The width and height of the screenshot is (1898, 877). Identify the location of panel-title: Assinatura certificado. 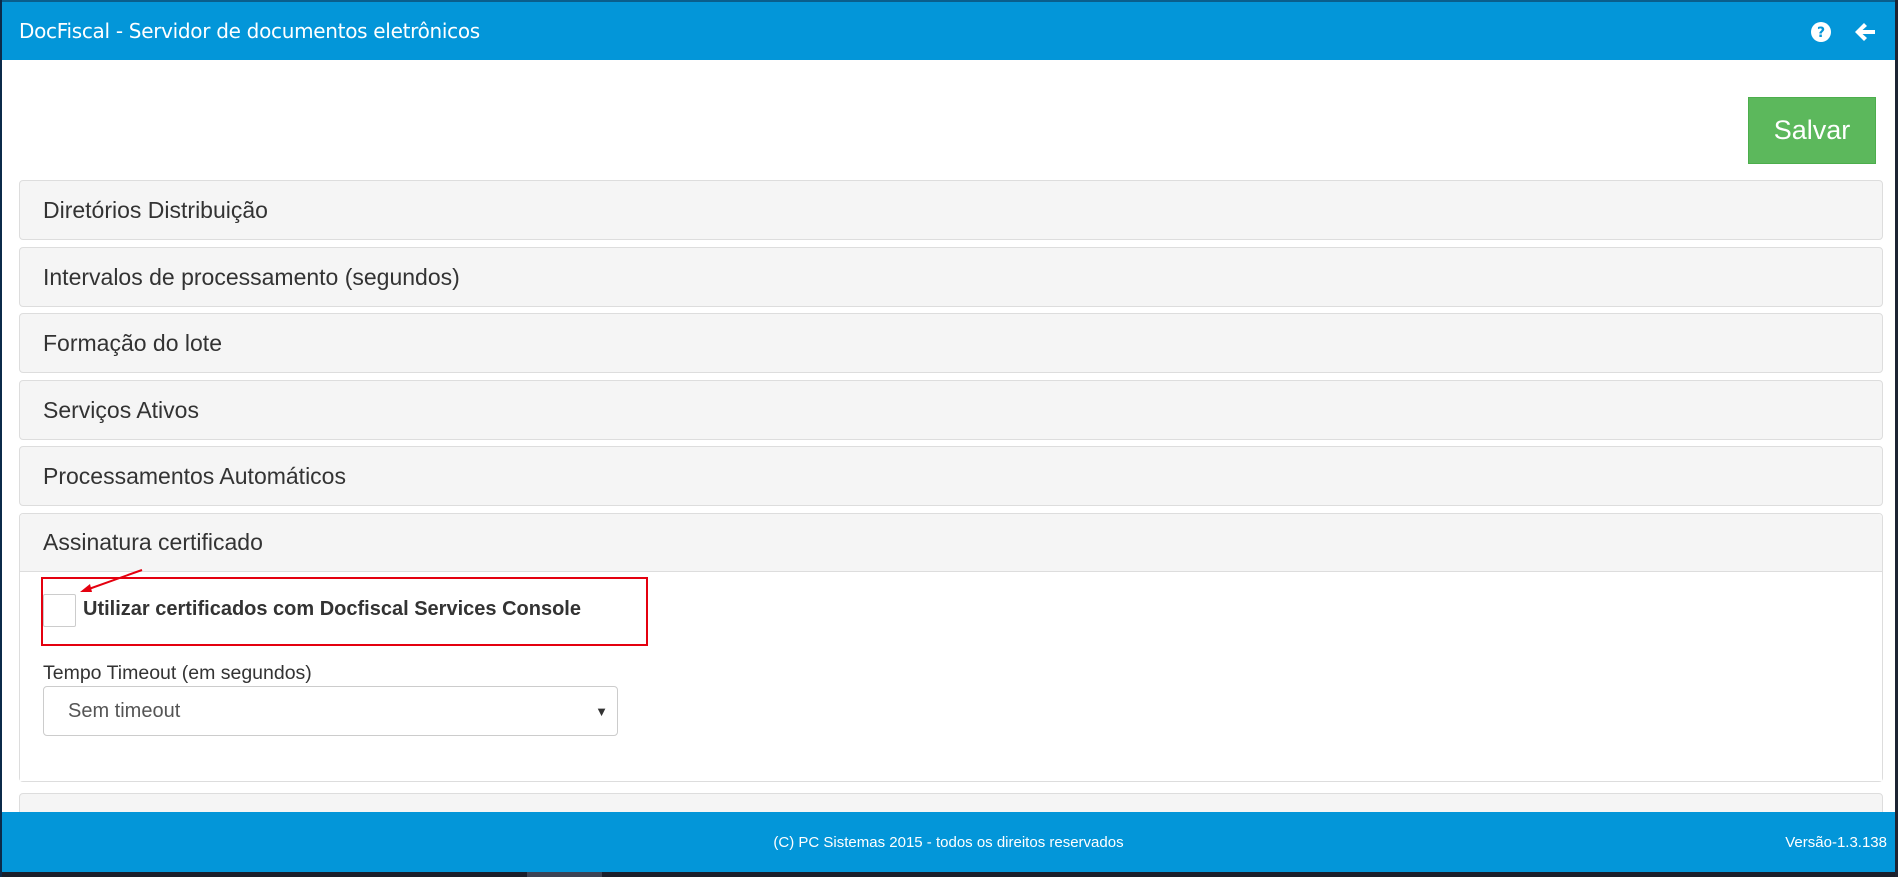
(951, 543).